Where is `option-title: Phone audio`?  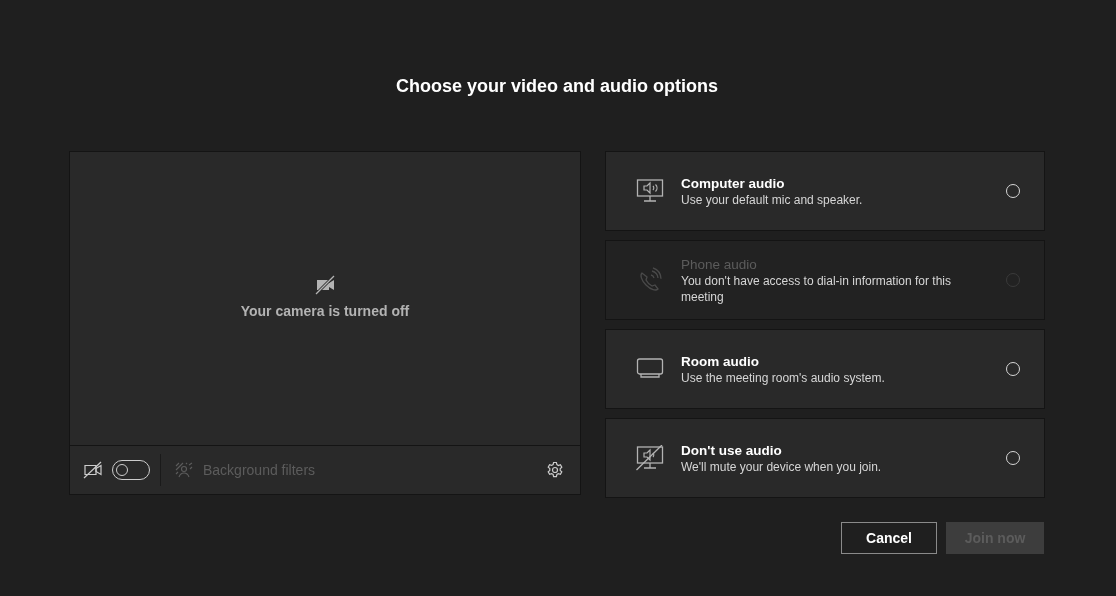
option-title: Phone audio is located at coordinates (719, 264).